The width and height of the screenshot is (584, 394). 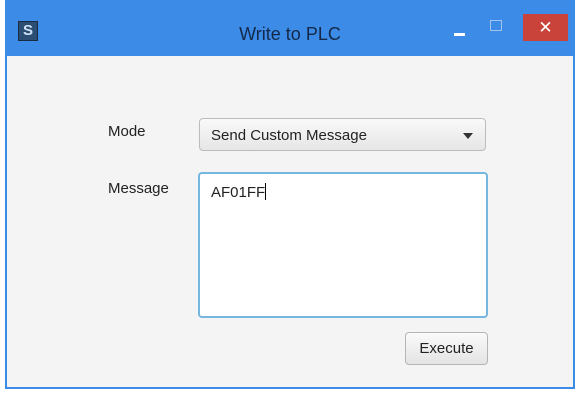 I want to click on title-bar: S Write to PLC ✕, so click(x=290, y=28).